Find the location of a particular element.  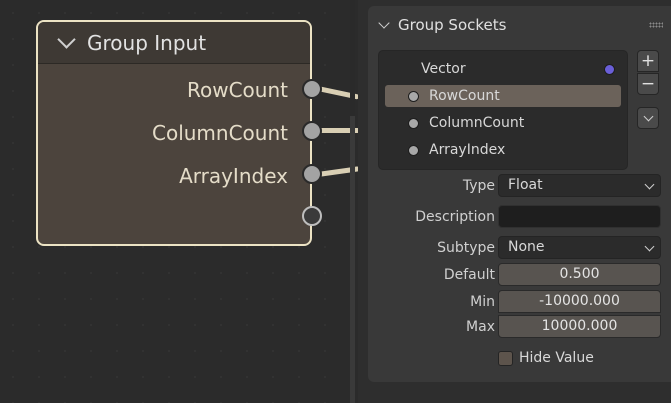

type-row: Type Float is located at coordinates (519, 186).